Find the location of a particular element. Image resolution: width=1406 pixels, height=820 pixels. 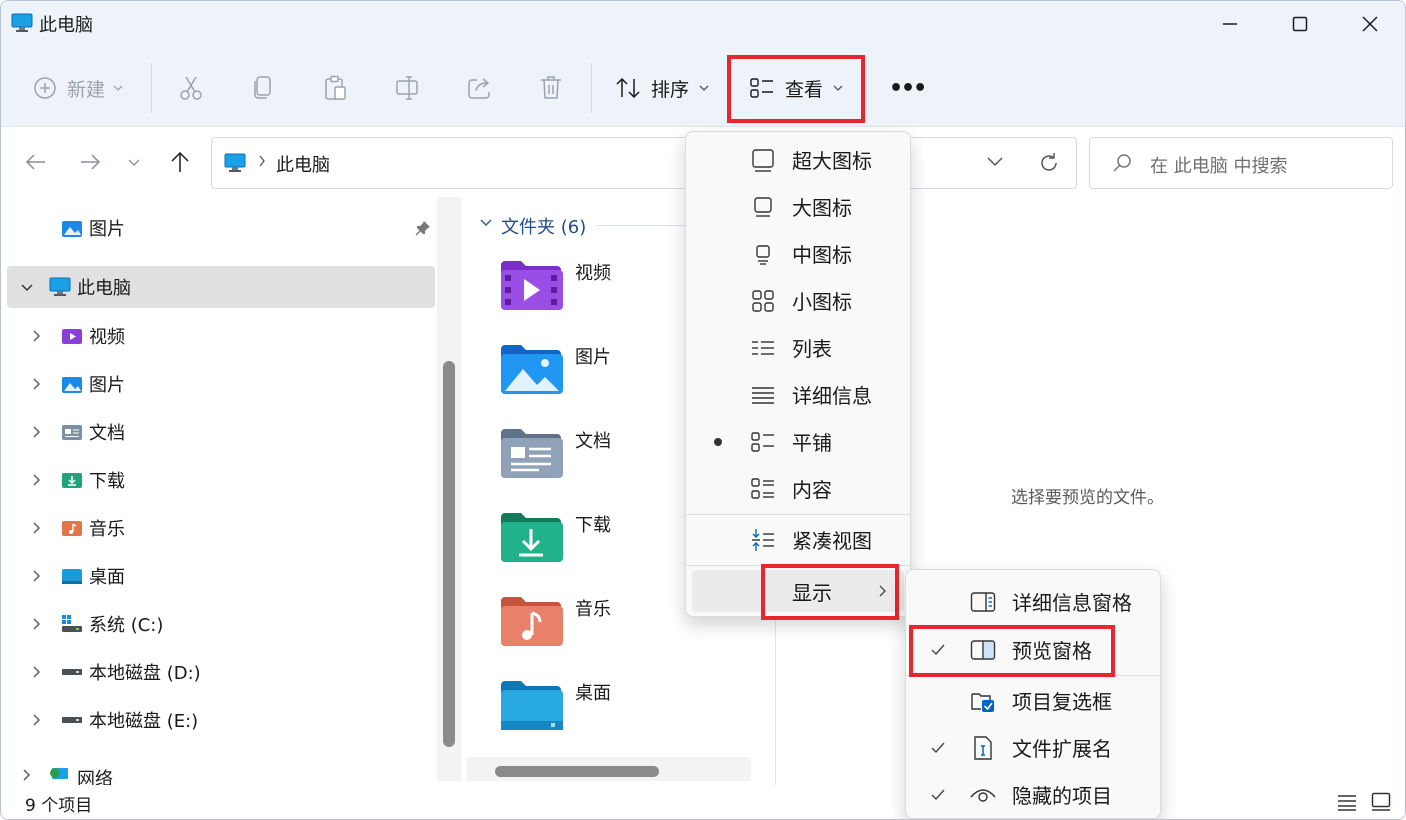

nav-item-drive-e: 本地磁盘 (E:) is located at coordinates (221, 720).